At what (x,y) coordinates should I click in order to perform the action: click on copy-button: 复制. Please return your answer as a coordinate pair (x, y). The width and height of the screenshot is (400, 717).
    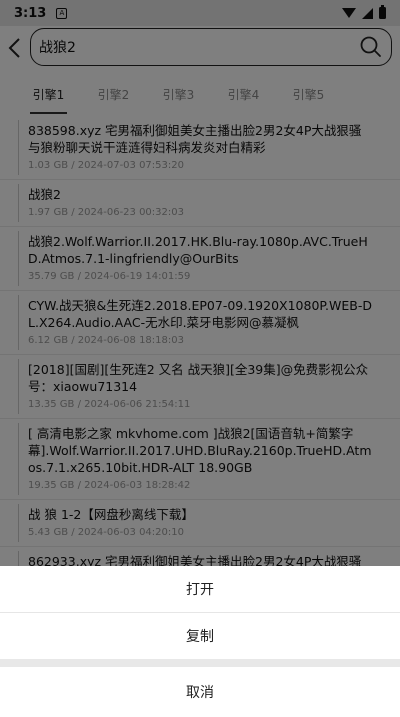
    Looking at the image, I should click on (200, 636).